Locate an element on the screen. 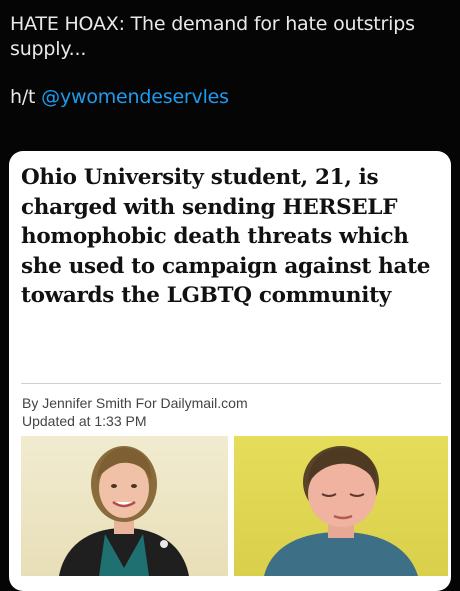  woman-portrait-image is located at coordinates (124, 511).